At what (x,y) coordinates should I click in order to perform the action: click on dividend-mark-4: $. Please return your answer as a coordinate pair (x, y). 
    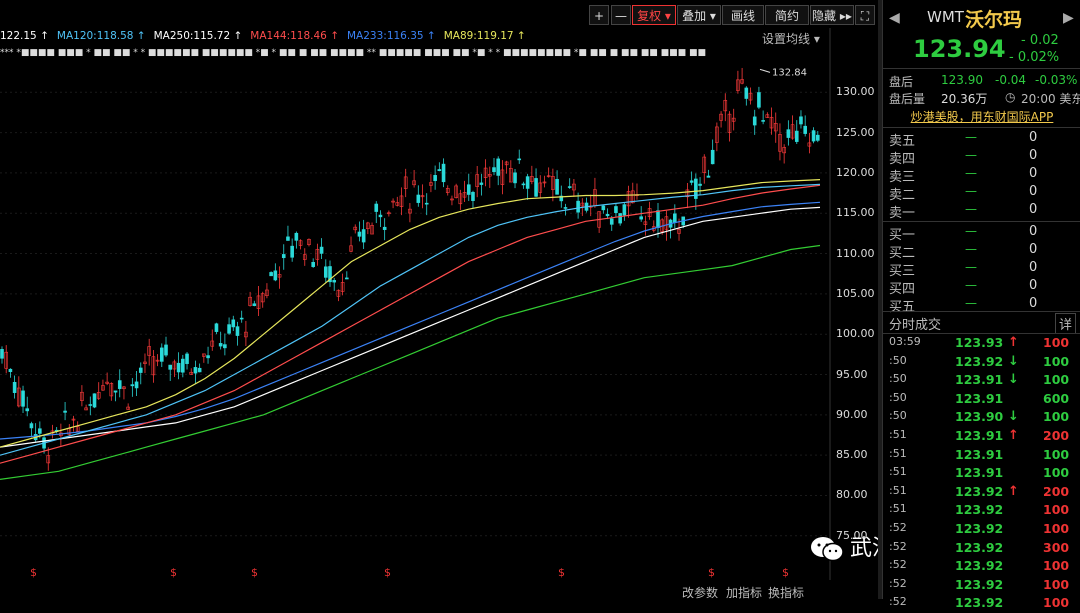
    Looking at the image, I should click on (387, 572).